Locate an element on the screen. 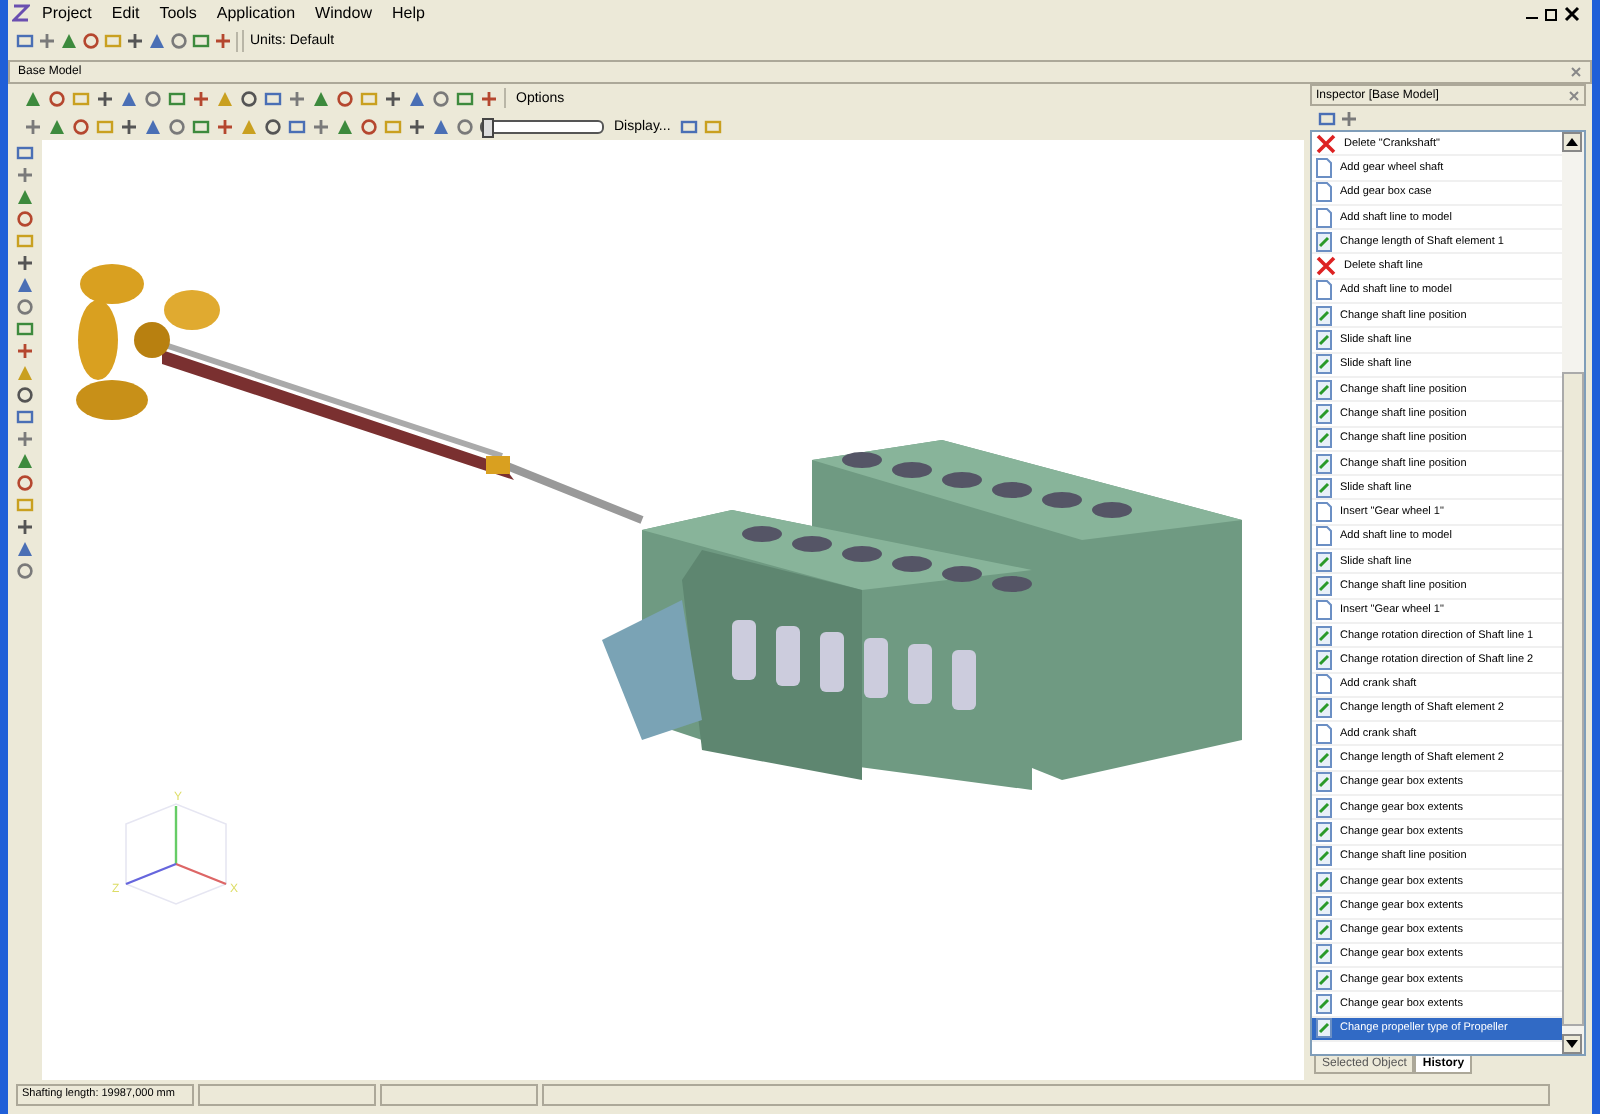  down-arrow-icon is located at coordinates (1572, 1044).